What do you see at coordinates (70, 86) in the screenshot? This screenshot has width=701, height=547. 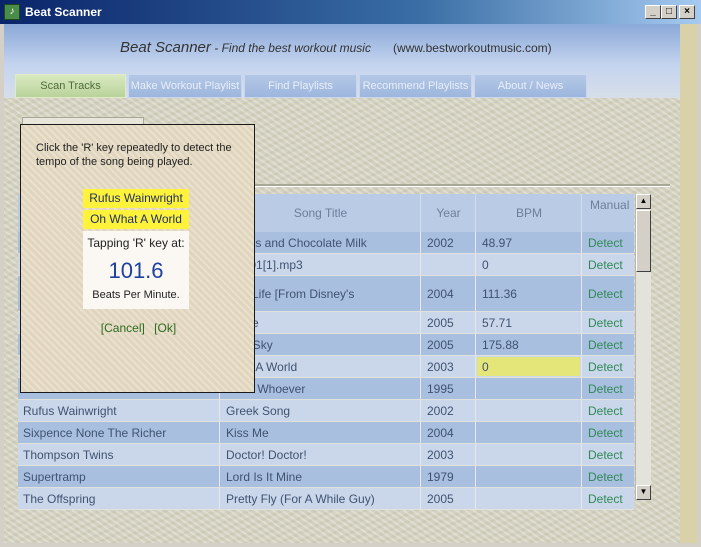 I see `tab-scan-tracks: Scan Tracks` at bounding box center [70, 86].